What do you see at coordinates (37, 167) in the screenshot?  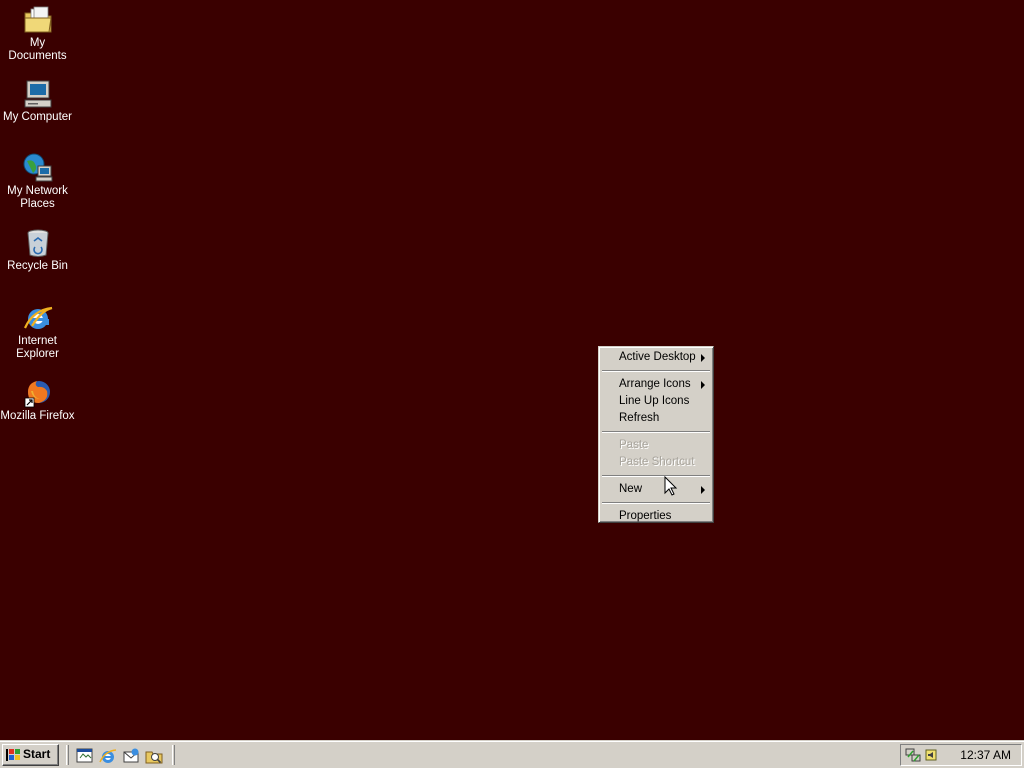 I see `network-places-icon` at bounding box center [37, 167].